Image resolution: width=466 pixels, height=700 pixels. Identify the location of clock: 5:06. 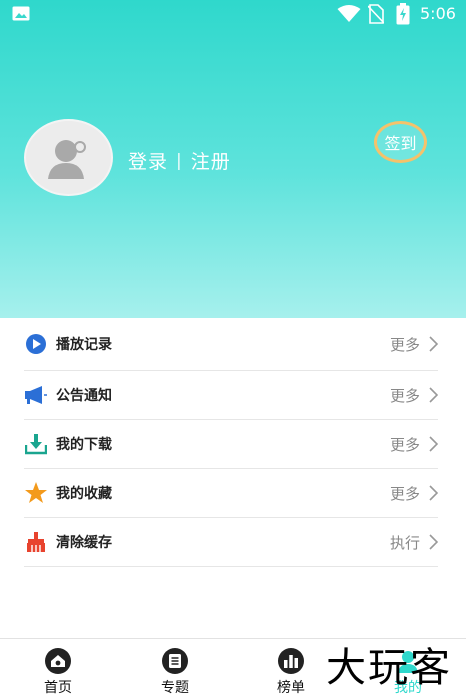
(438, 13).